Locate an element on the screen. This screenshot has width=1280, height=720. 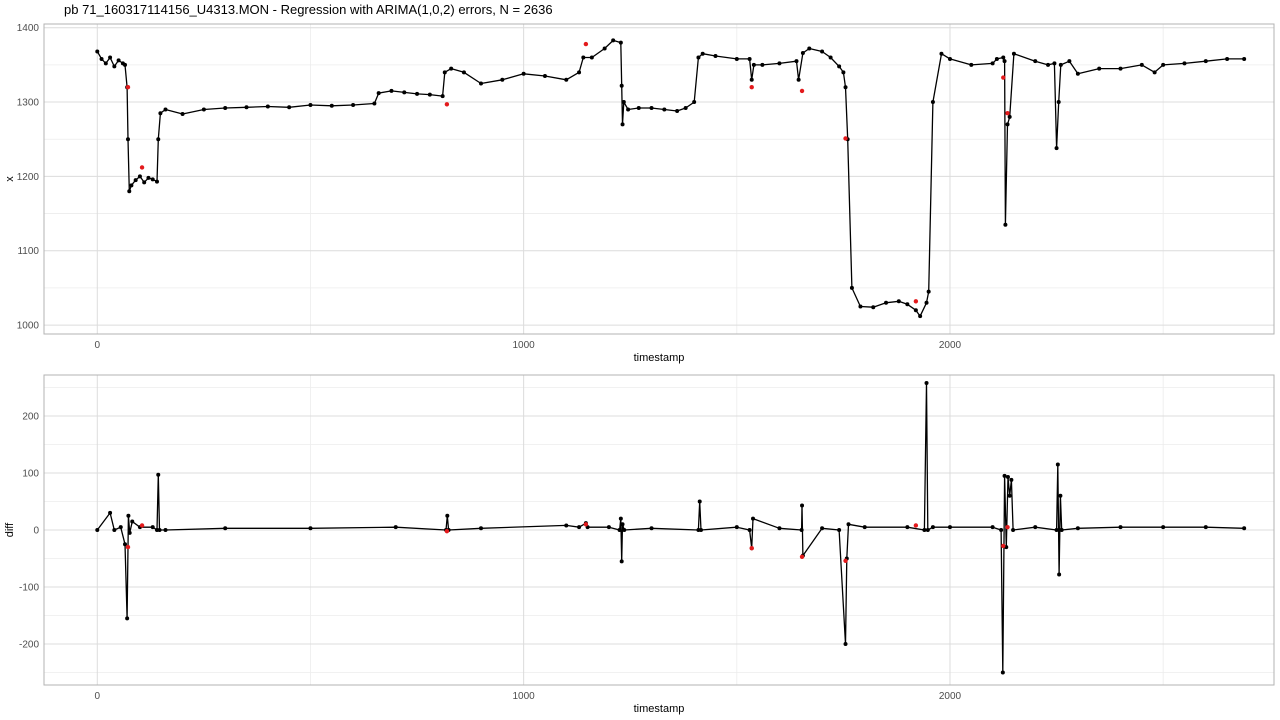
panel-1-y-tick-label: 100 is located at coordinates (30, 474).